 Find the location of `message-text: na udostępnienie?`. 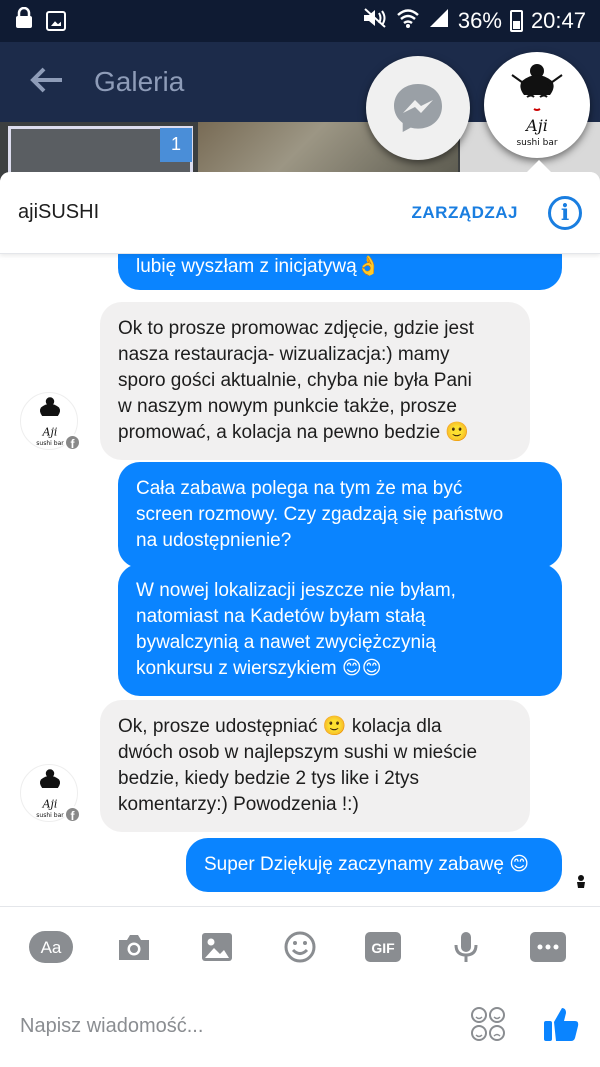

message-text: na udostępnienie? is located at coordinates (214, 540).